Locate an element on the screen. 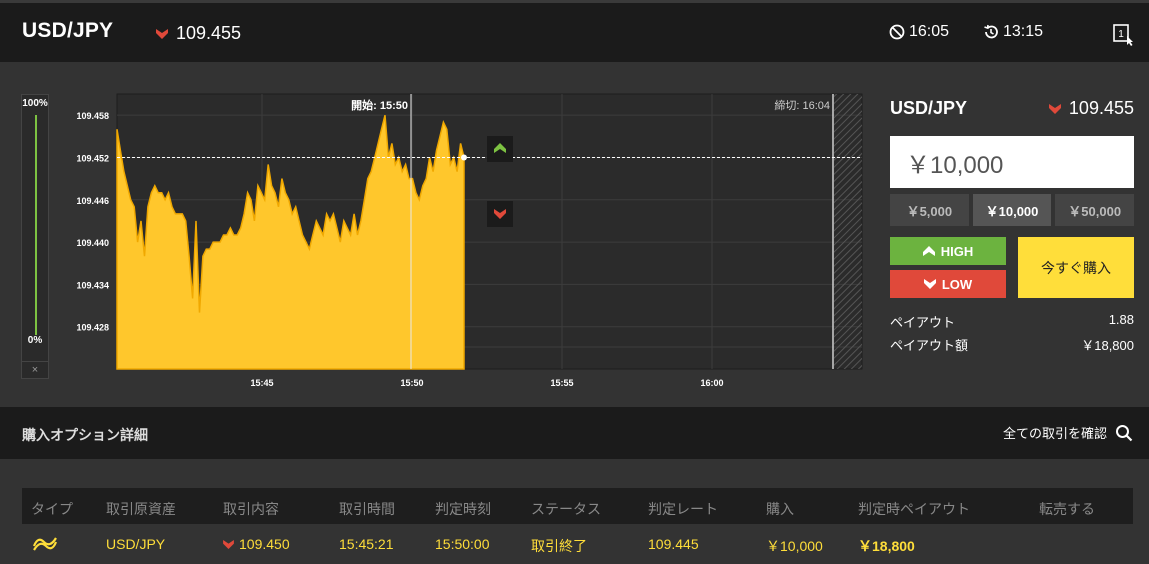 The image size is (1149, 564). col-payout: 判定時ペイアウト is located at coordinates (914, 509).